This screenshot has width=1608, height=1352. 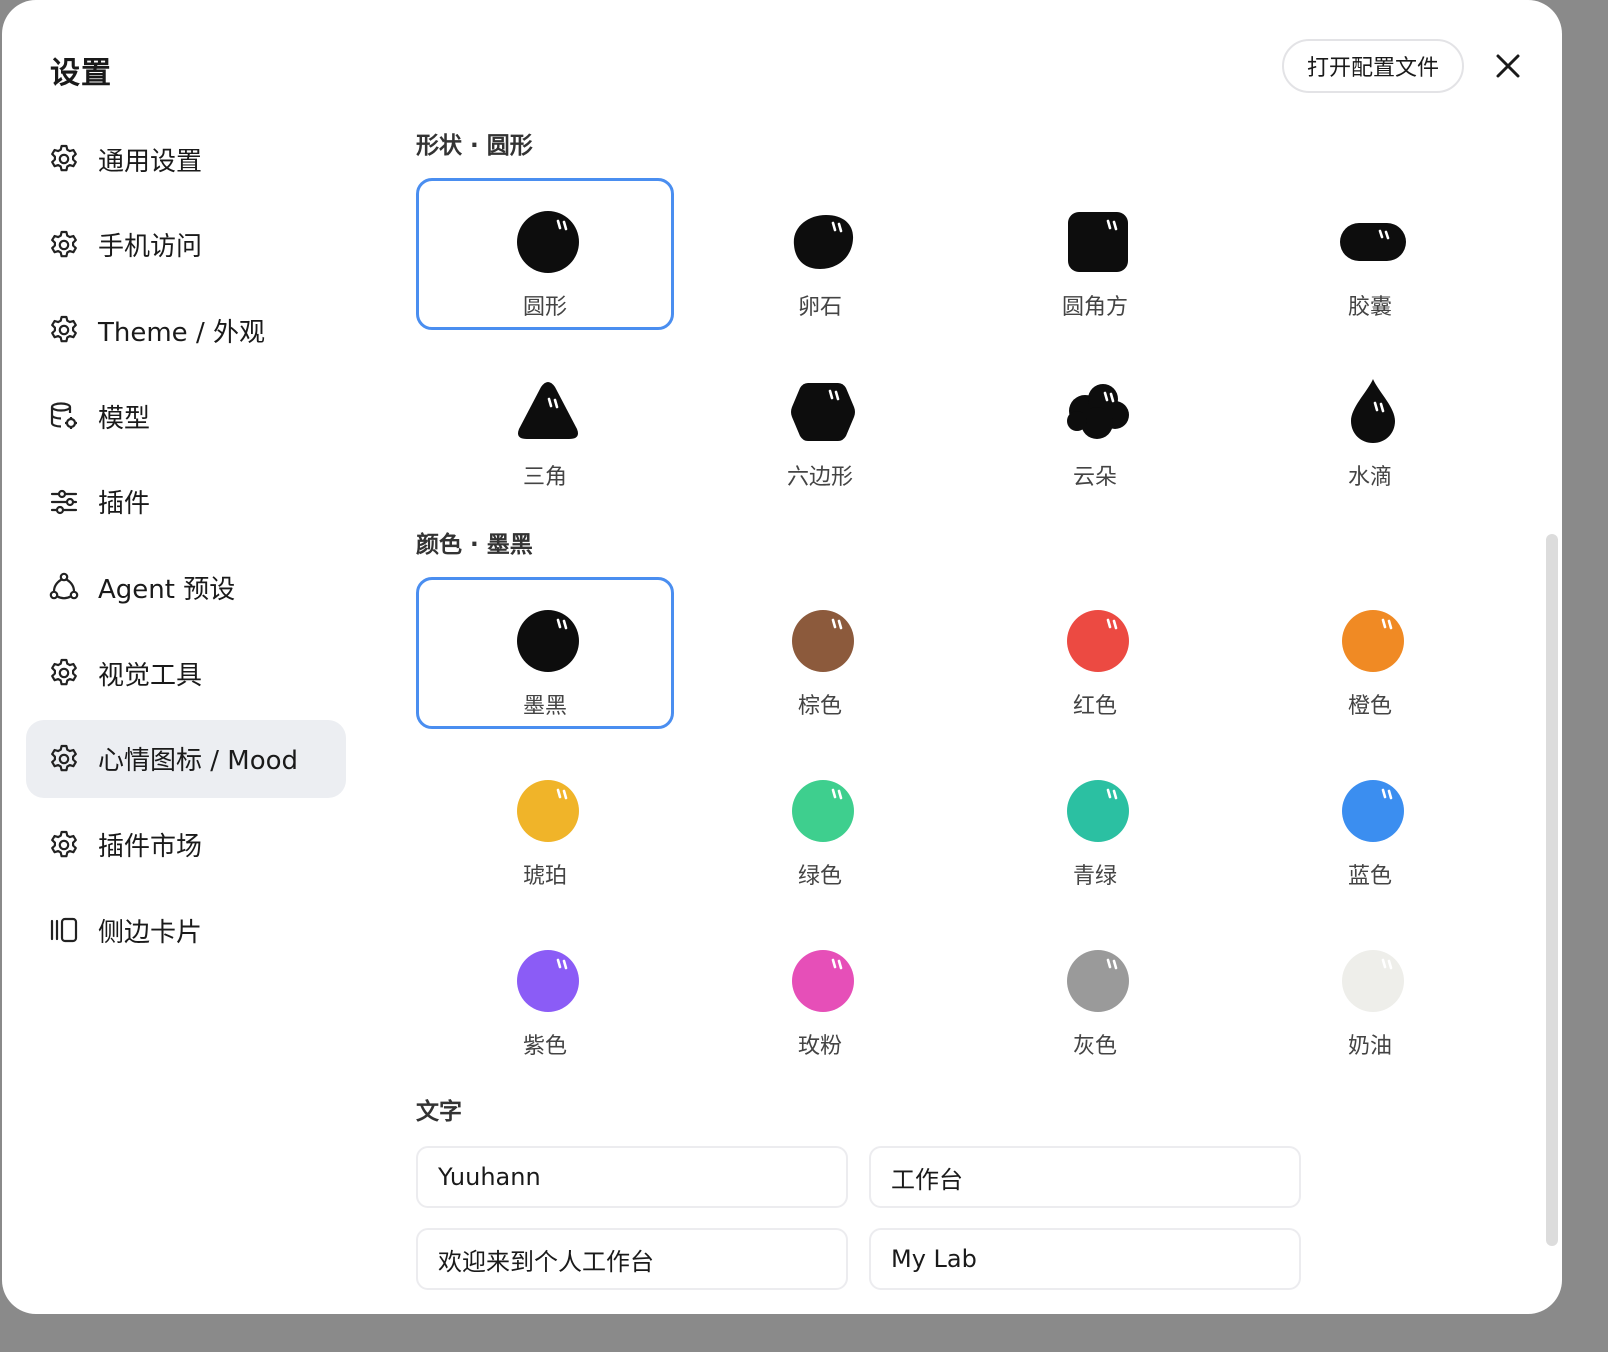 What do you see at coordinates (64, 502) in the screenshot?
I see `sliders-icon` at bounding box center [64, 502].